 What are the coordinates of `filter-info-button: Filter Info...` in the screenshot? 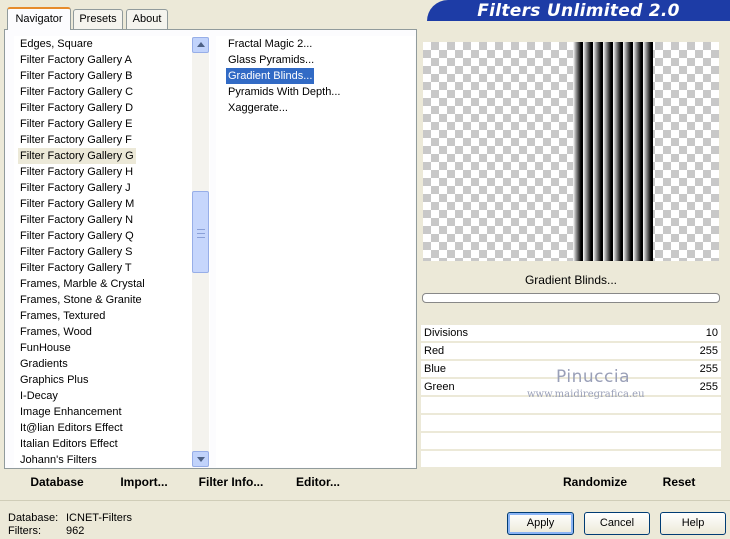 It's located at (231, 482).